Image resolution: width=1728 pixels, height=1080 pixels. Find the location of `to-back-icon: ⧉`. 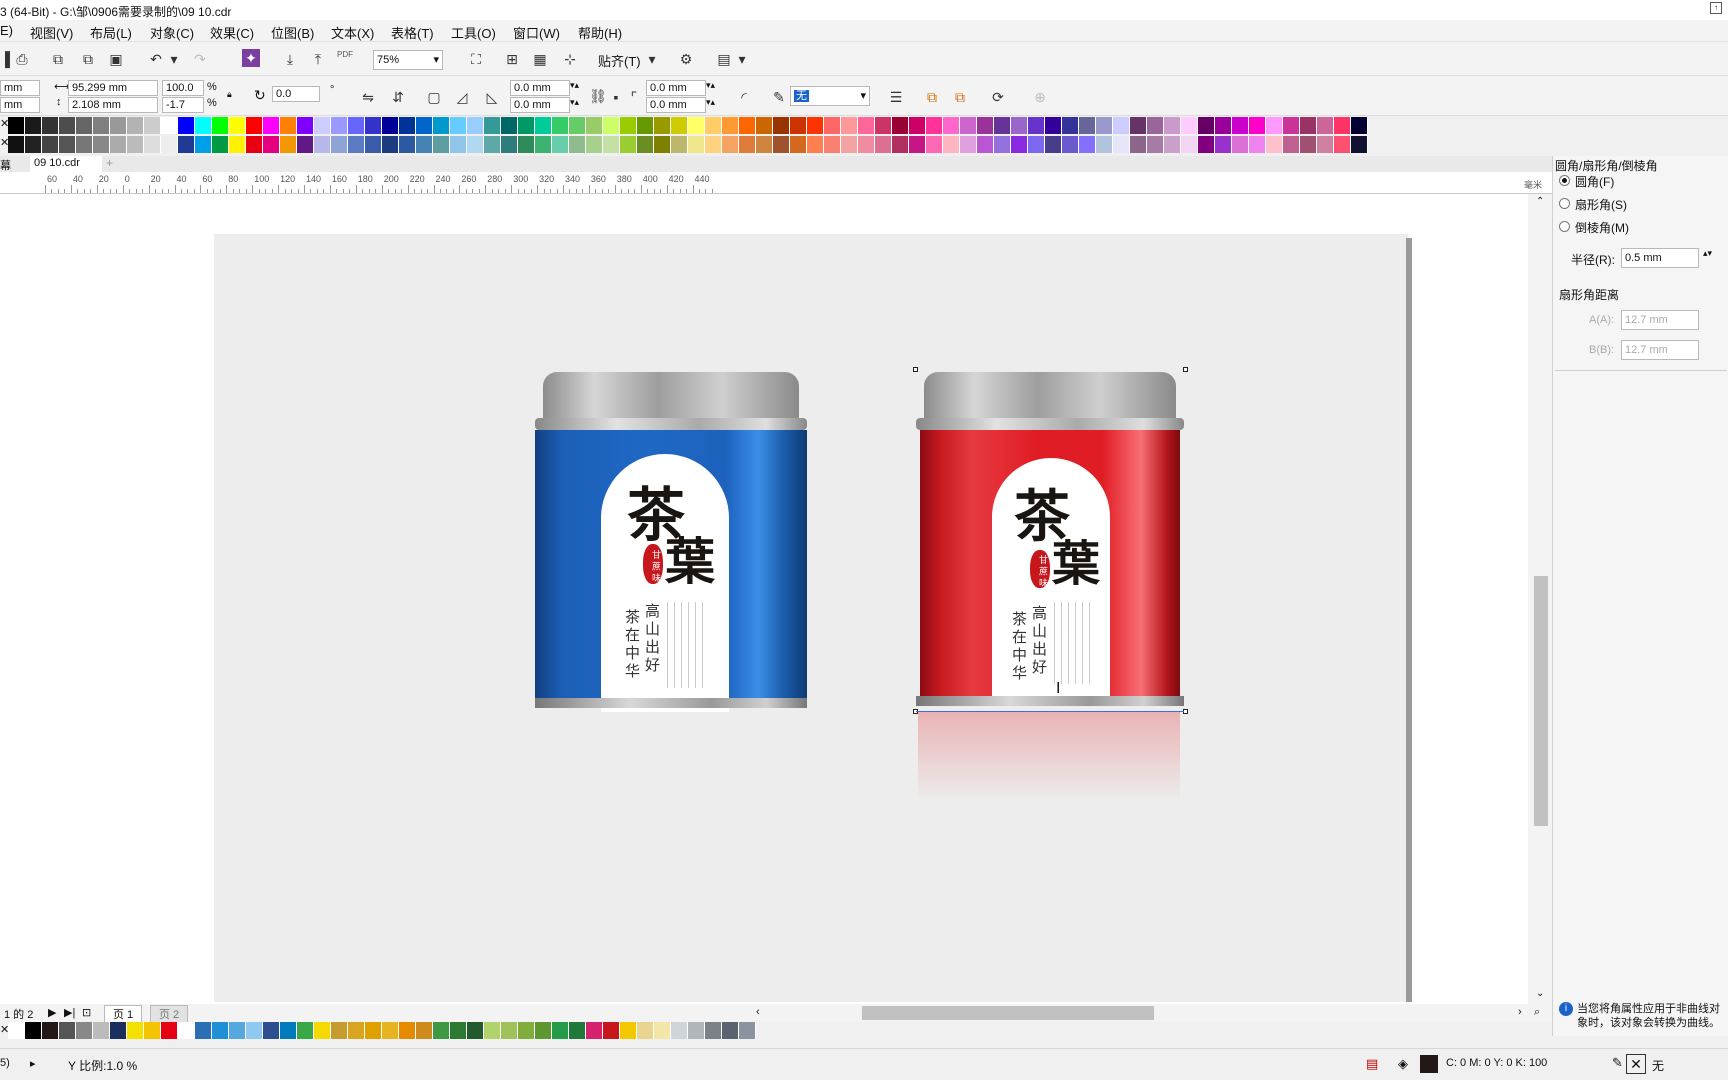

to-back-icon: ⧉ is located at coordinates (960, 97).